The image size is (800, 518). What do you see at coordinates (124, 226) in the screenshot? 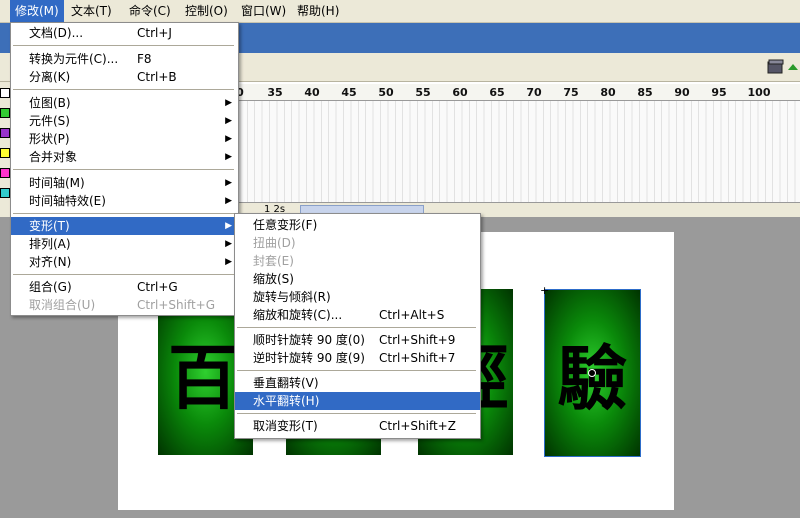
I see `menu-item-transform: 变形(T) ▶` at bounding box center [124, 226].